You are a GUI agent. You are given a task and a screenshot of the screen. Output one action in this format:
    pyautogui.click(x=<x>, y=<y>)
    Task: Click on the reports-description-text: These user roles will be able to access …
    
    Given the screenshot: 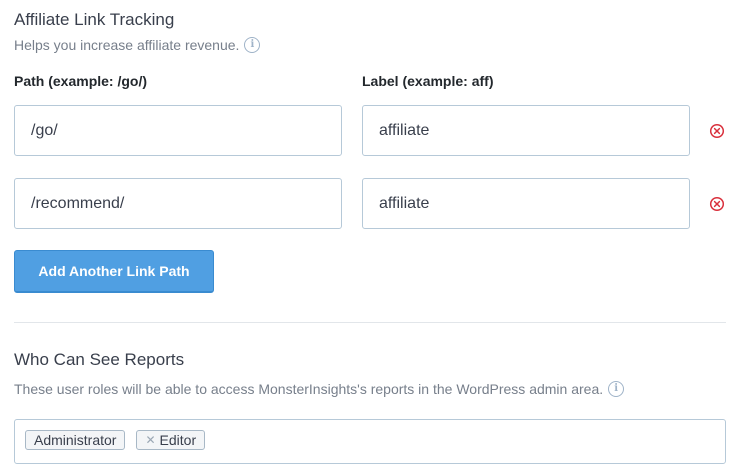 What is the action you would take?
    pyautogui.click(x=309, y=389)
    